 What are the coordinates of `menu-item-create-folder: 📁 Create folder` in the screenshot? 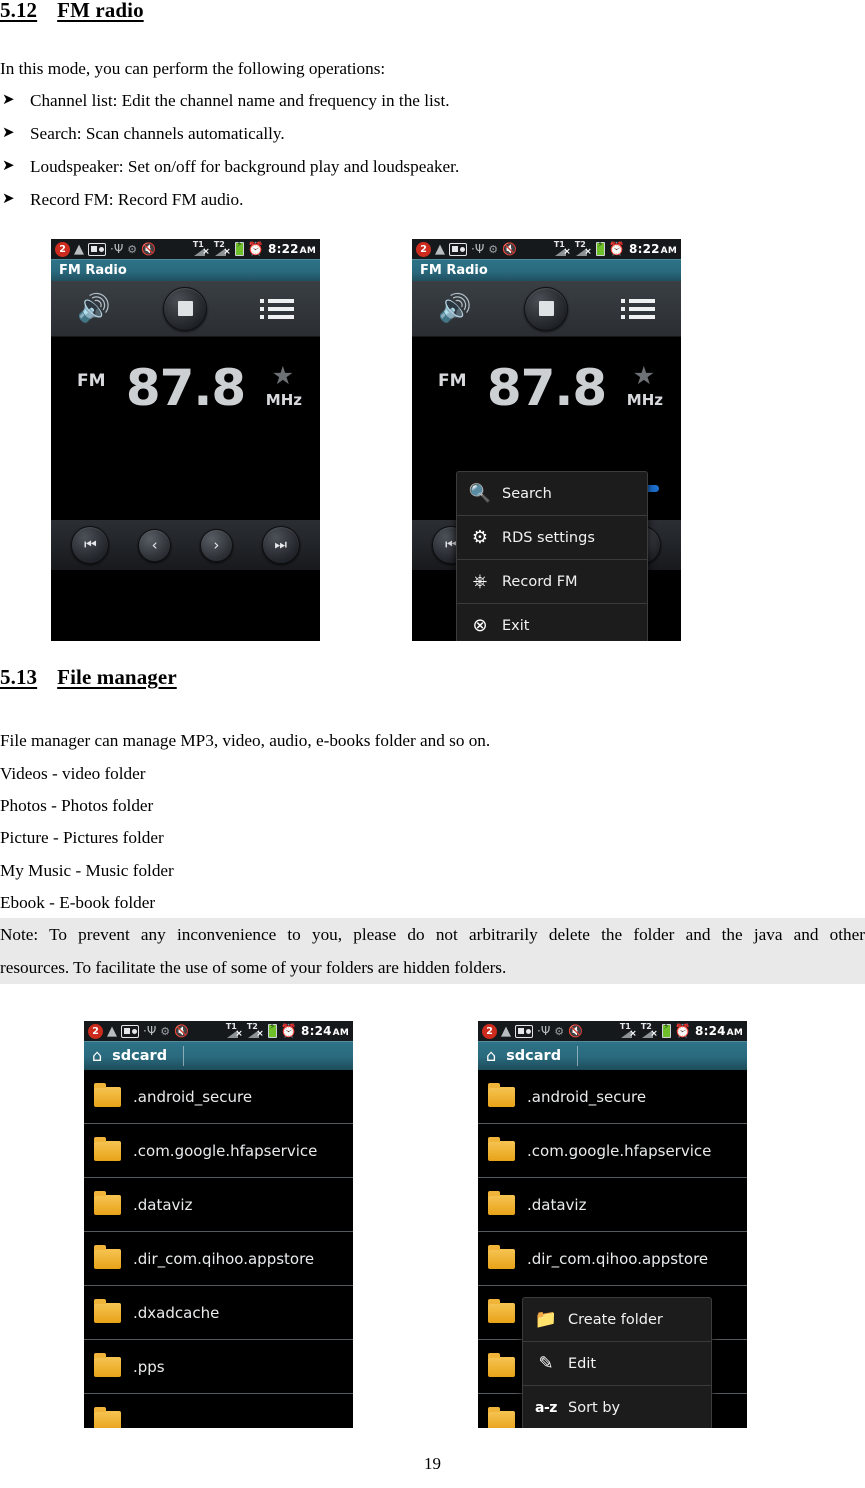 It's located at (617, 1320).